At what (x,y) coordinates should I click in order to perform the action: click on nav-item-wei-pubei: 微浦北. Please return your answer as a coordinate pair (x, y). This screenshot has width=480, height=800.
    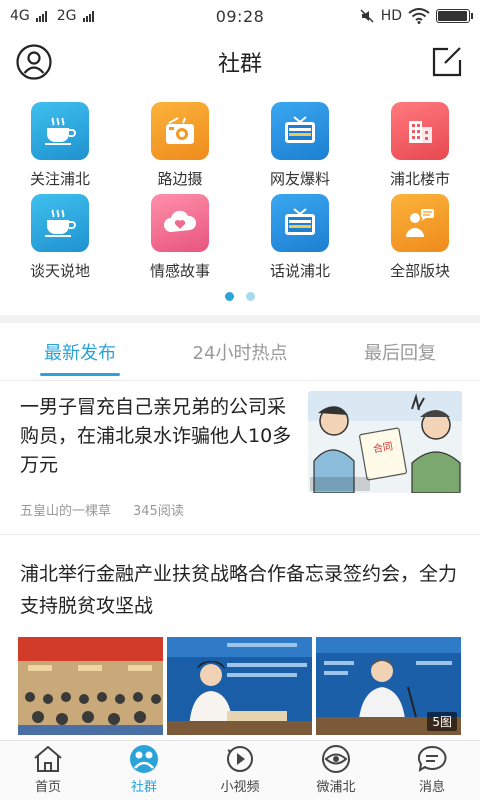
    Looking at the image, I should click on (336, 770).